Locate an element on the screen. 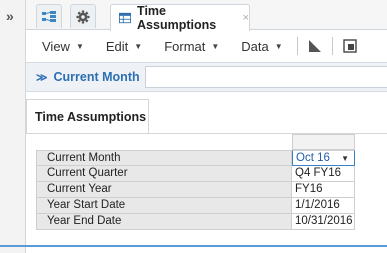 The height and width of the screenshot is (253, 387). column-header is located at coordinates (323, 142).